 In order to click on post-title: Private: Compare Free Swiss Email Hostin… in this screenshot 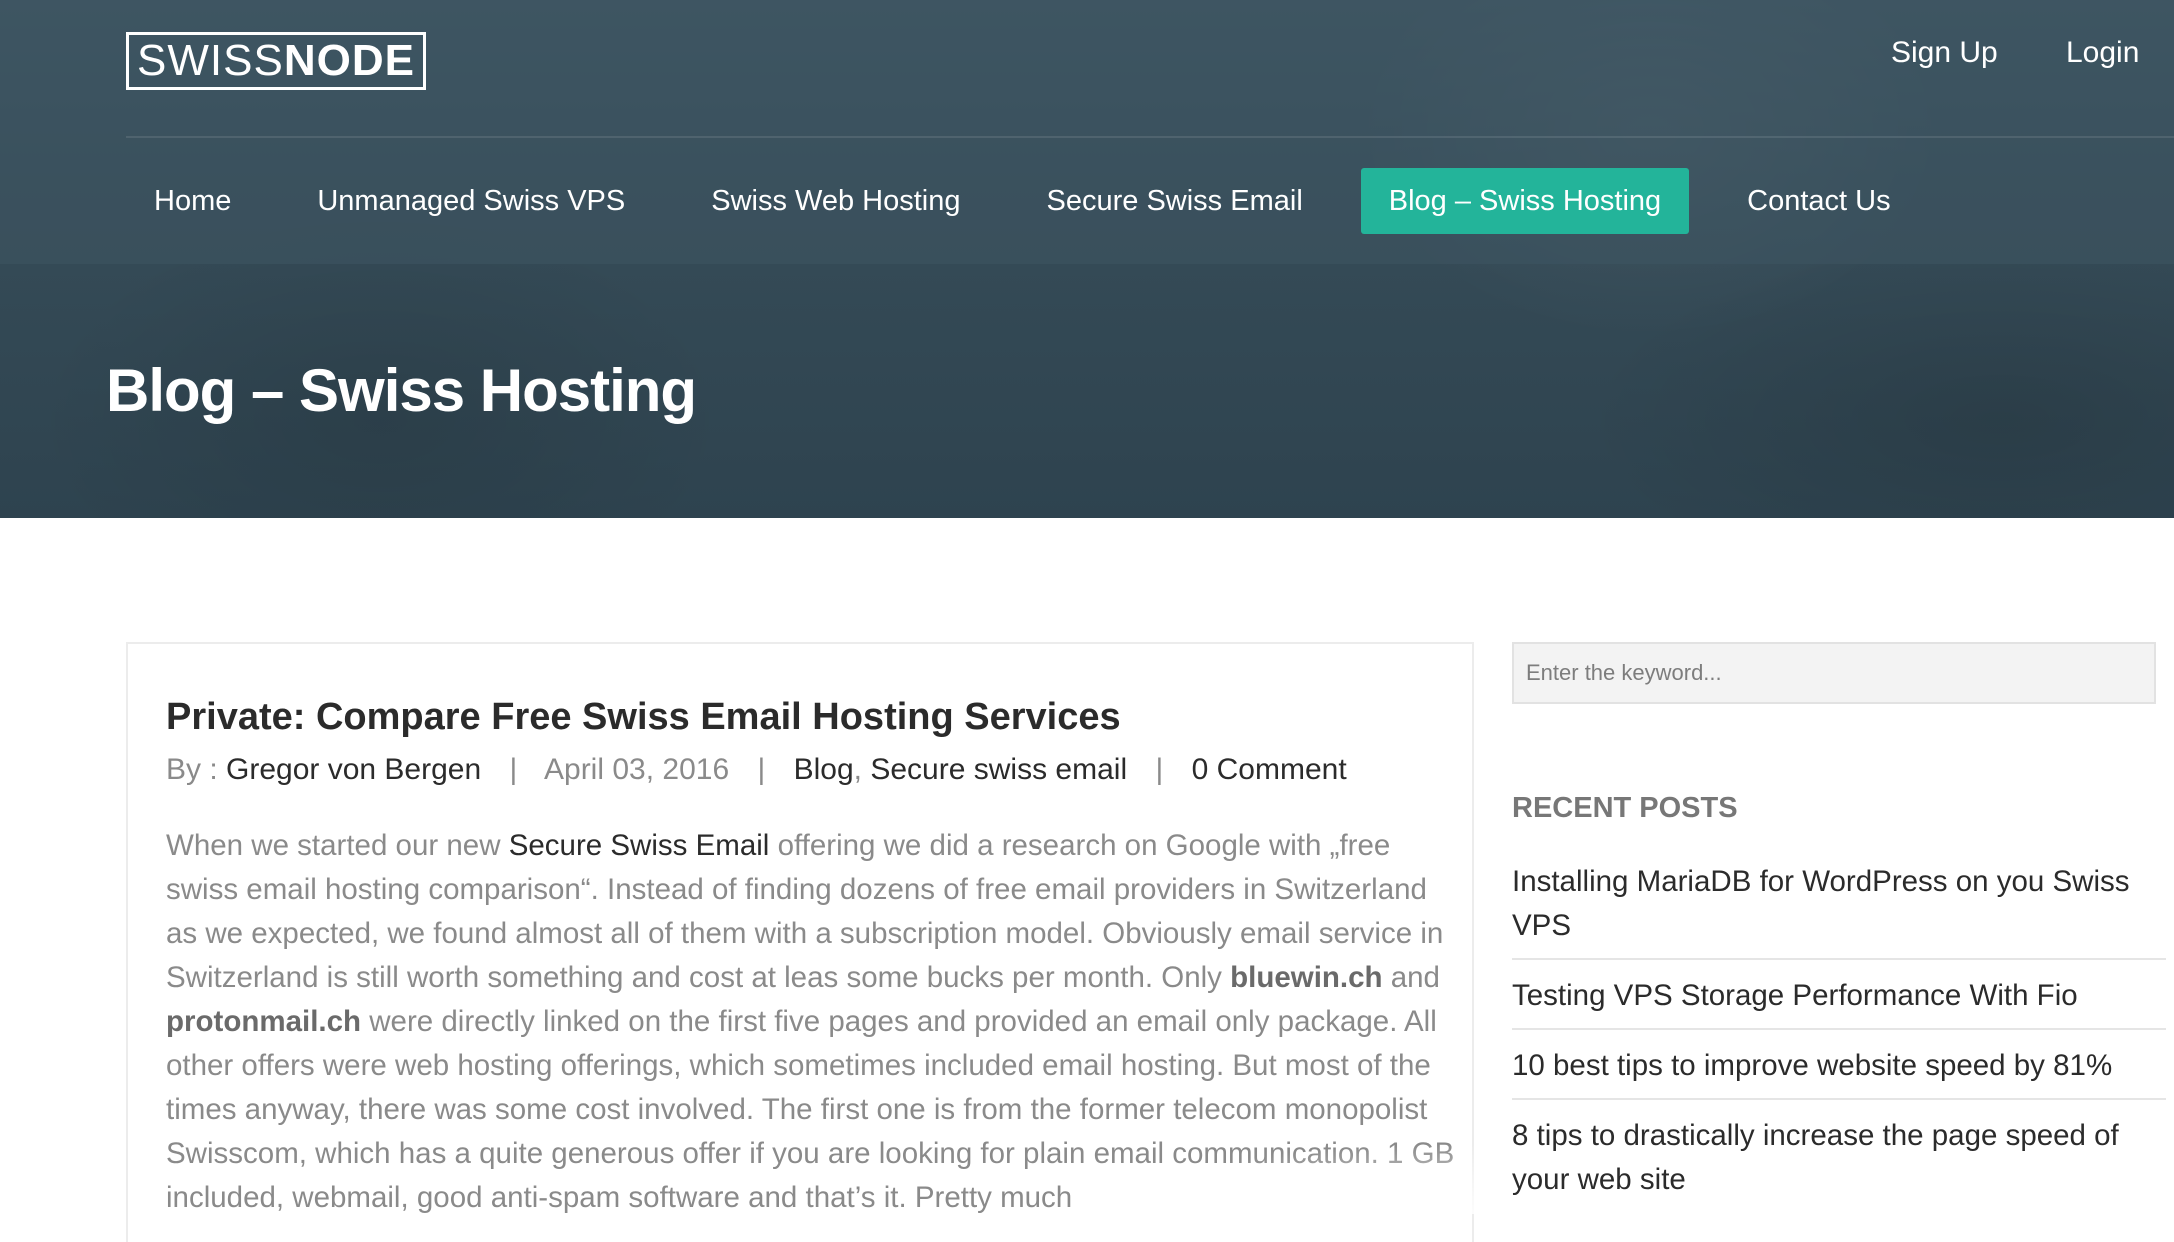, I will do `click(643, 717)`.